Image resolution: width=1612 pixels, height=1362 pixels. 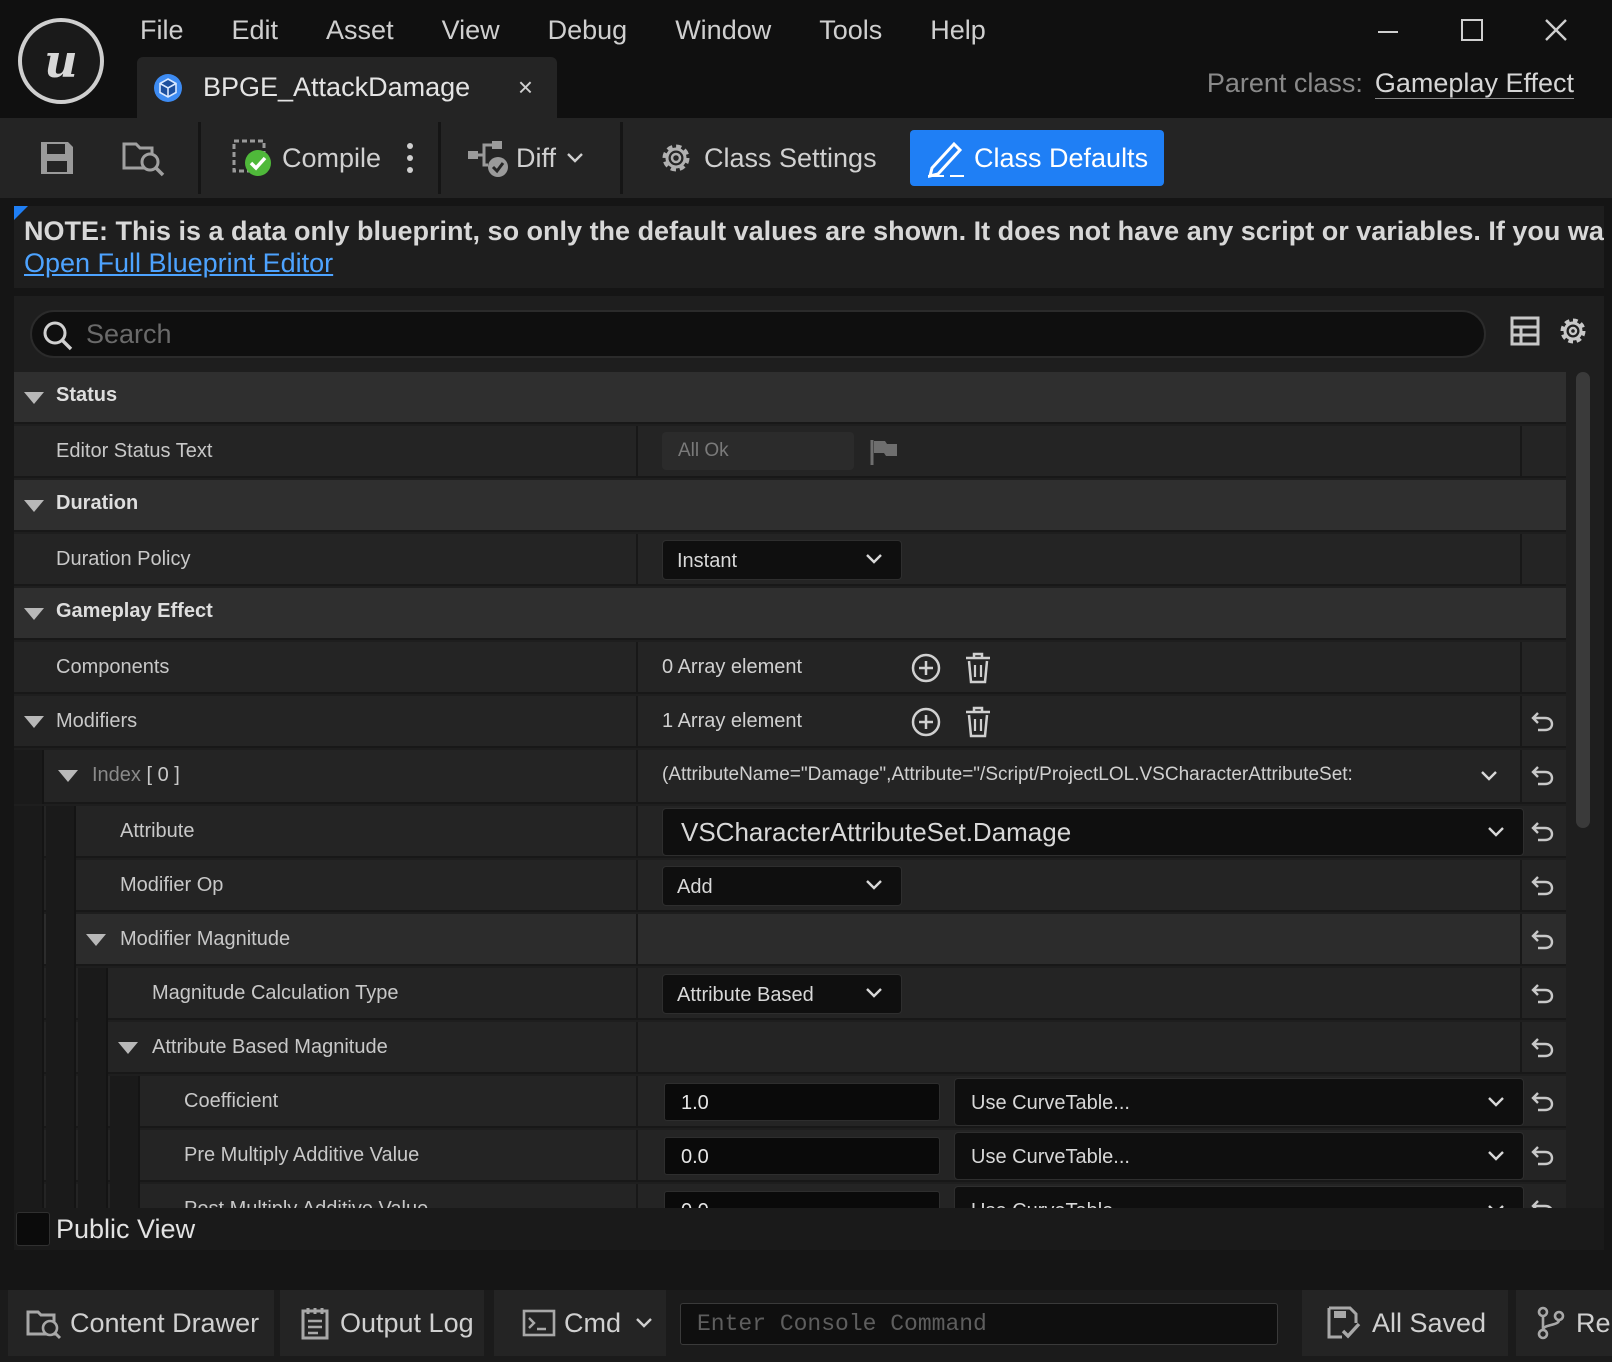 What do you see at coordinates (141, 1323) in the screenshot?
I see `content-drawer-button: Content Drawer` at bounding box center [141, 1323].